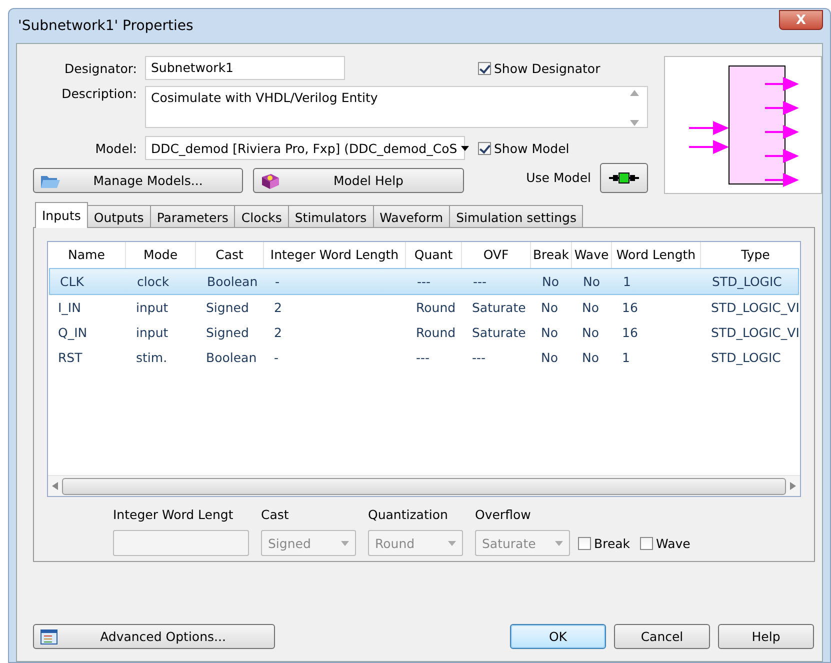 The image size is (831, 663). I want to click on field-label: Integer Word Lengt, so click(173, 515).